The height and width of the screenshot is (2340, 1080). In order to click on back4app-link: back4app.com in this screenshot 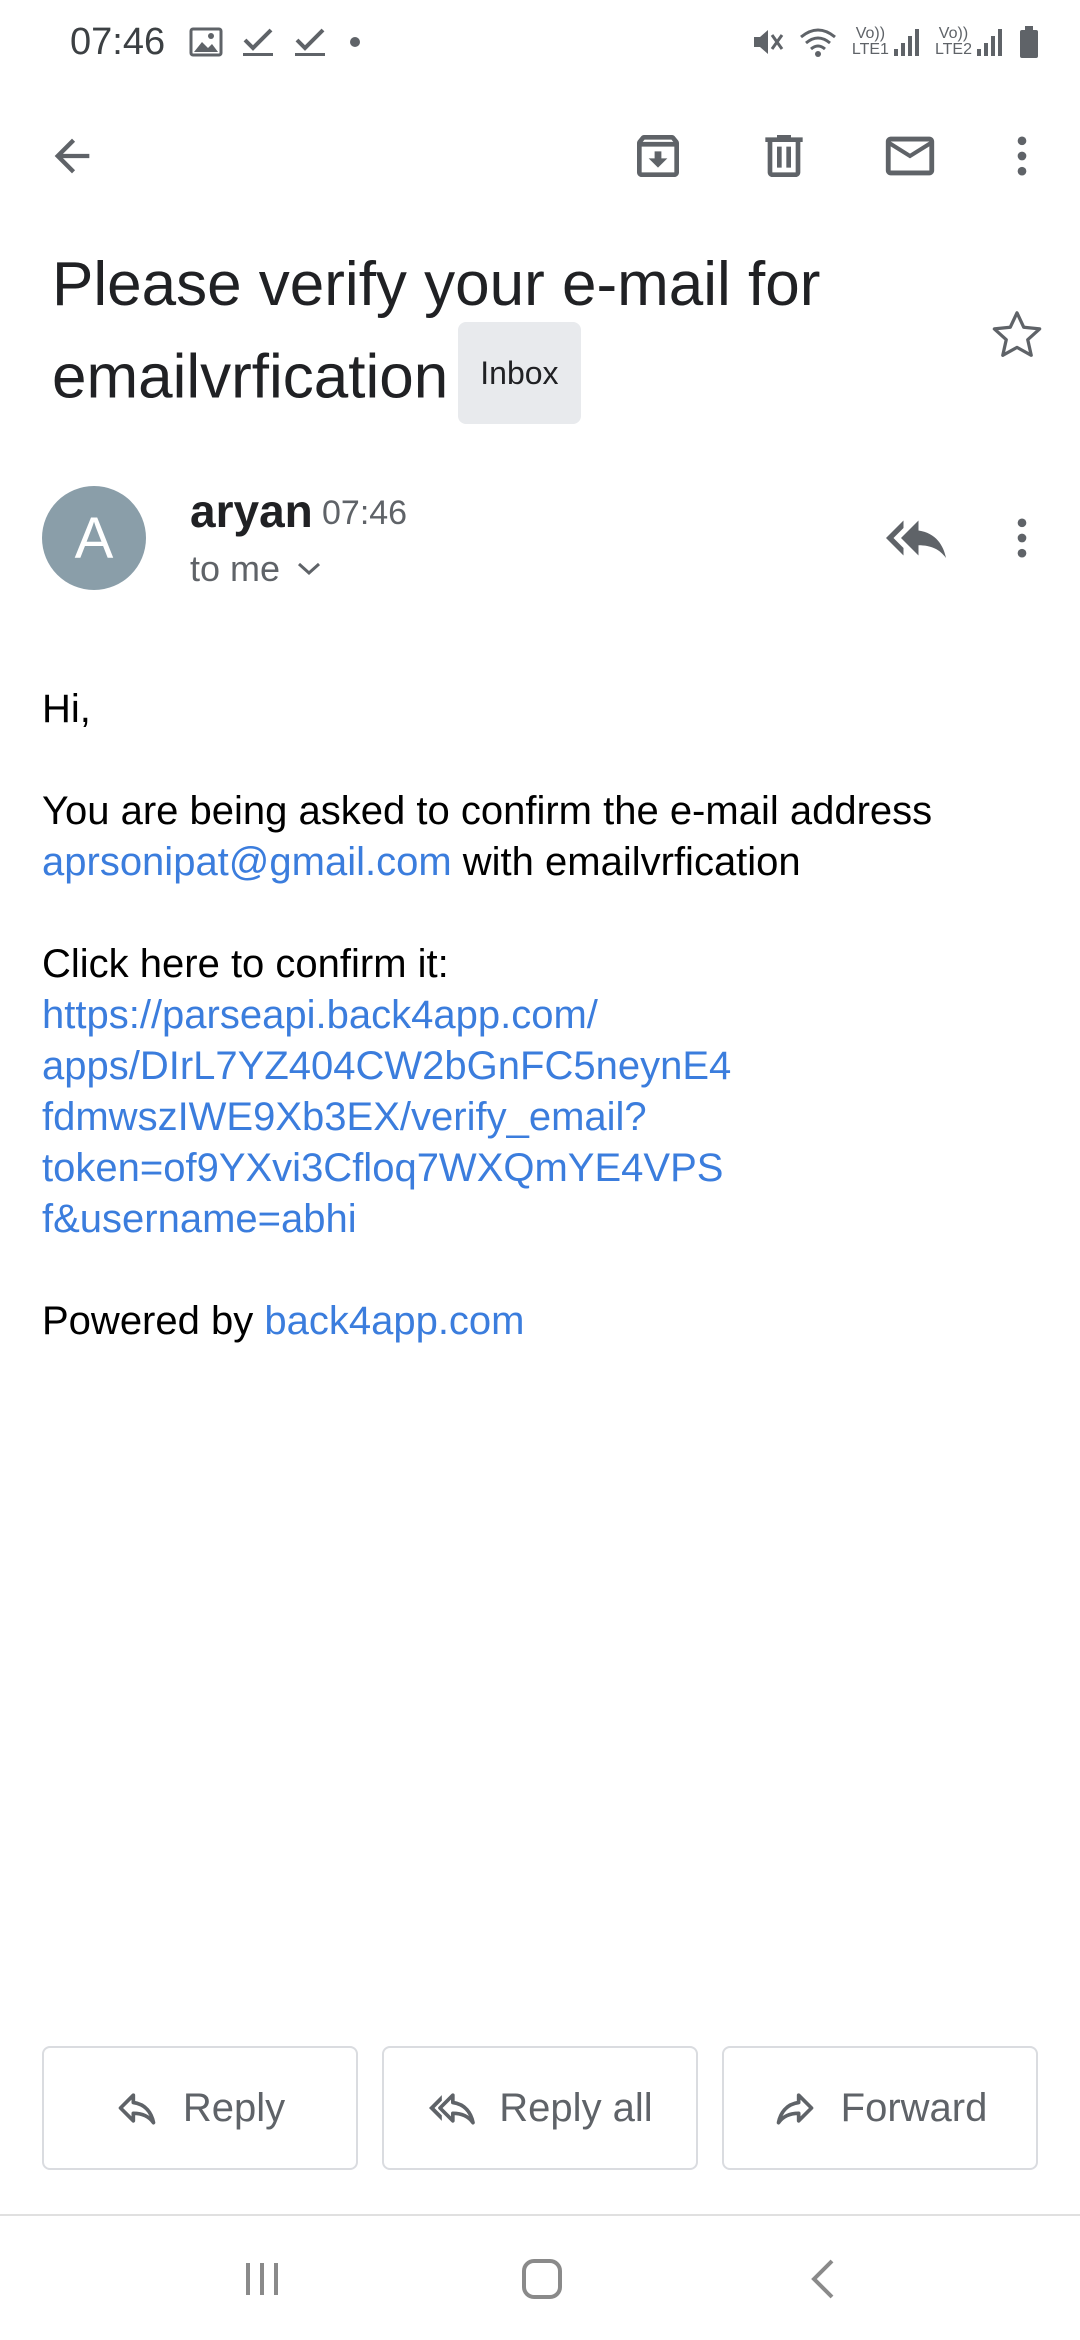, I will do `click(394, 1321)`.